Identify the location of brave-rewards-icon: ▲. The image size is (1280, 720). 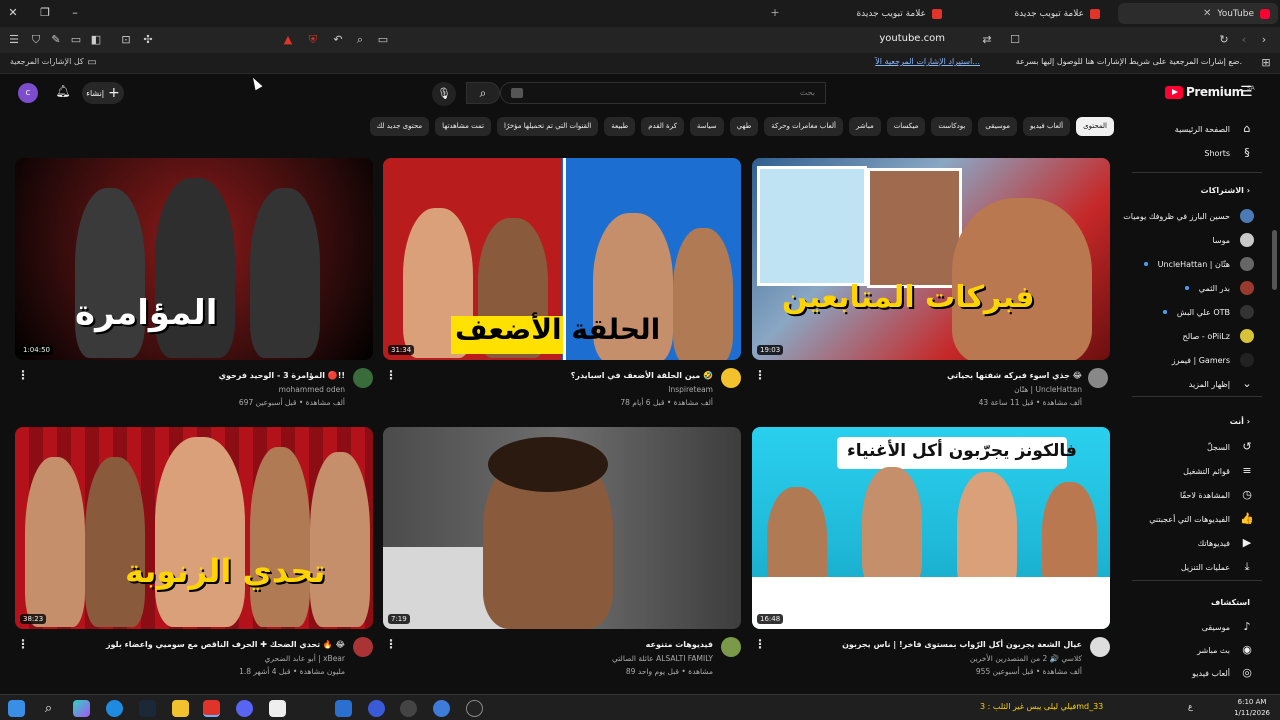
(288, 40).